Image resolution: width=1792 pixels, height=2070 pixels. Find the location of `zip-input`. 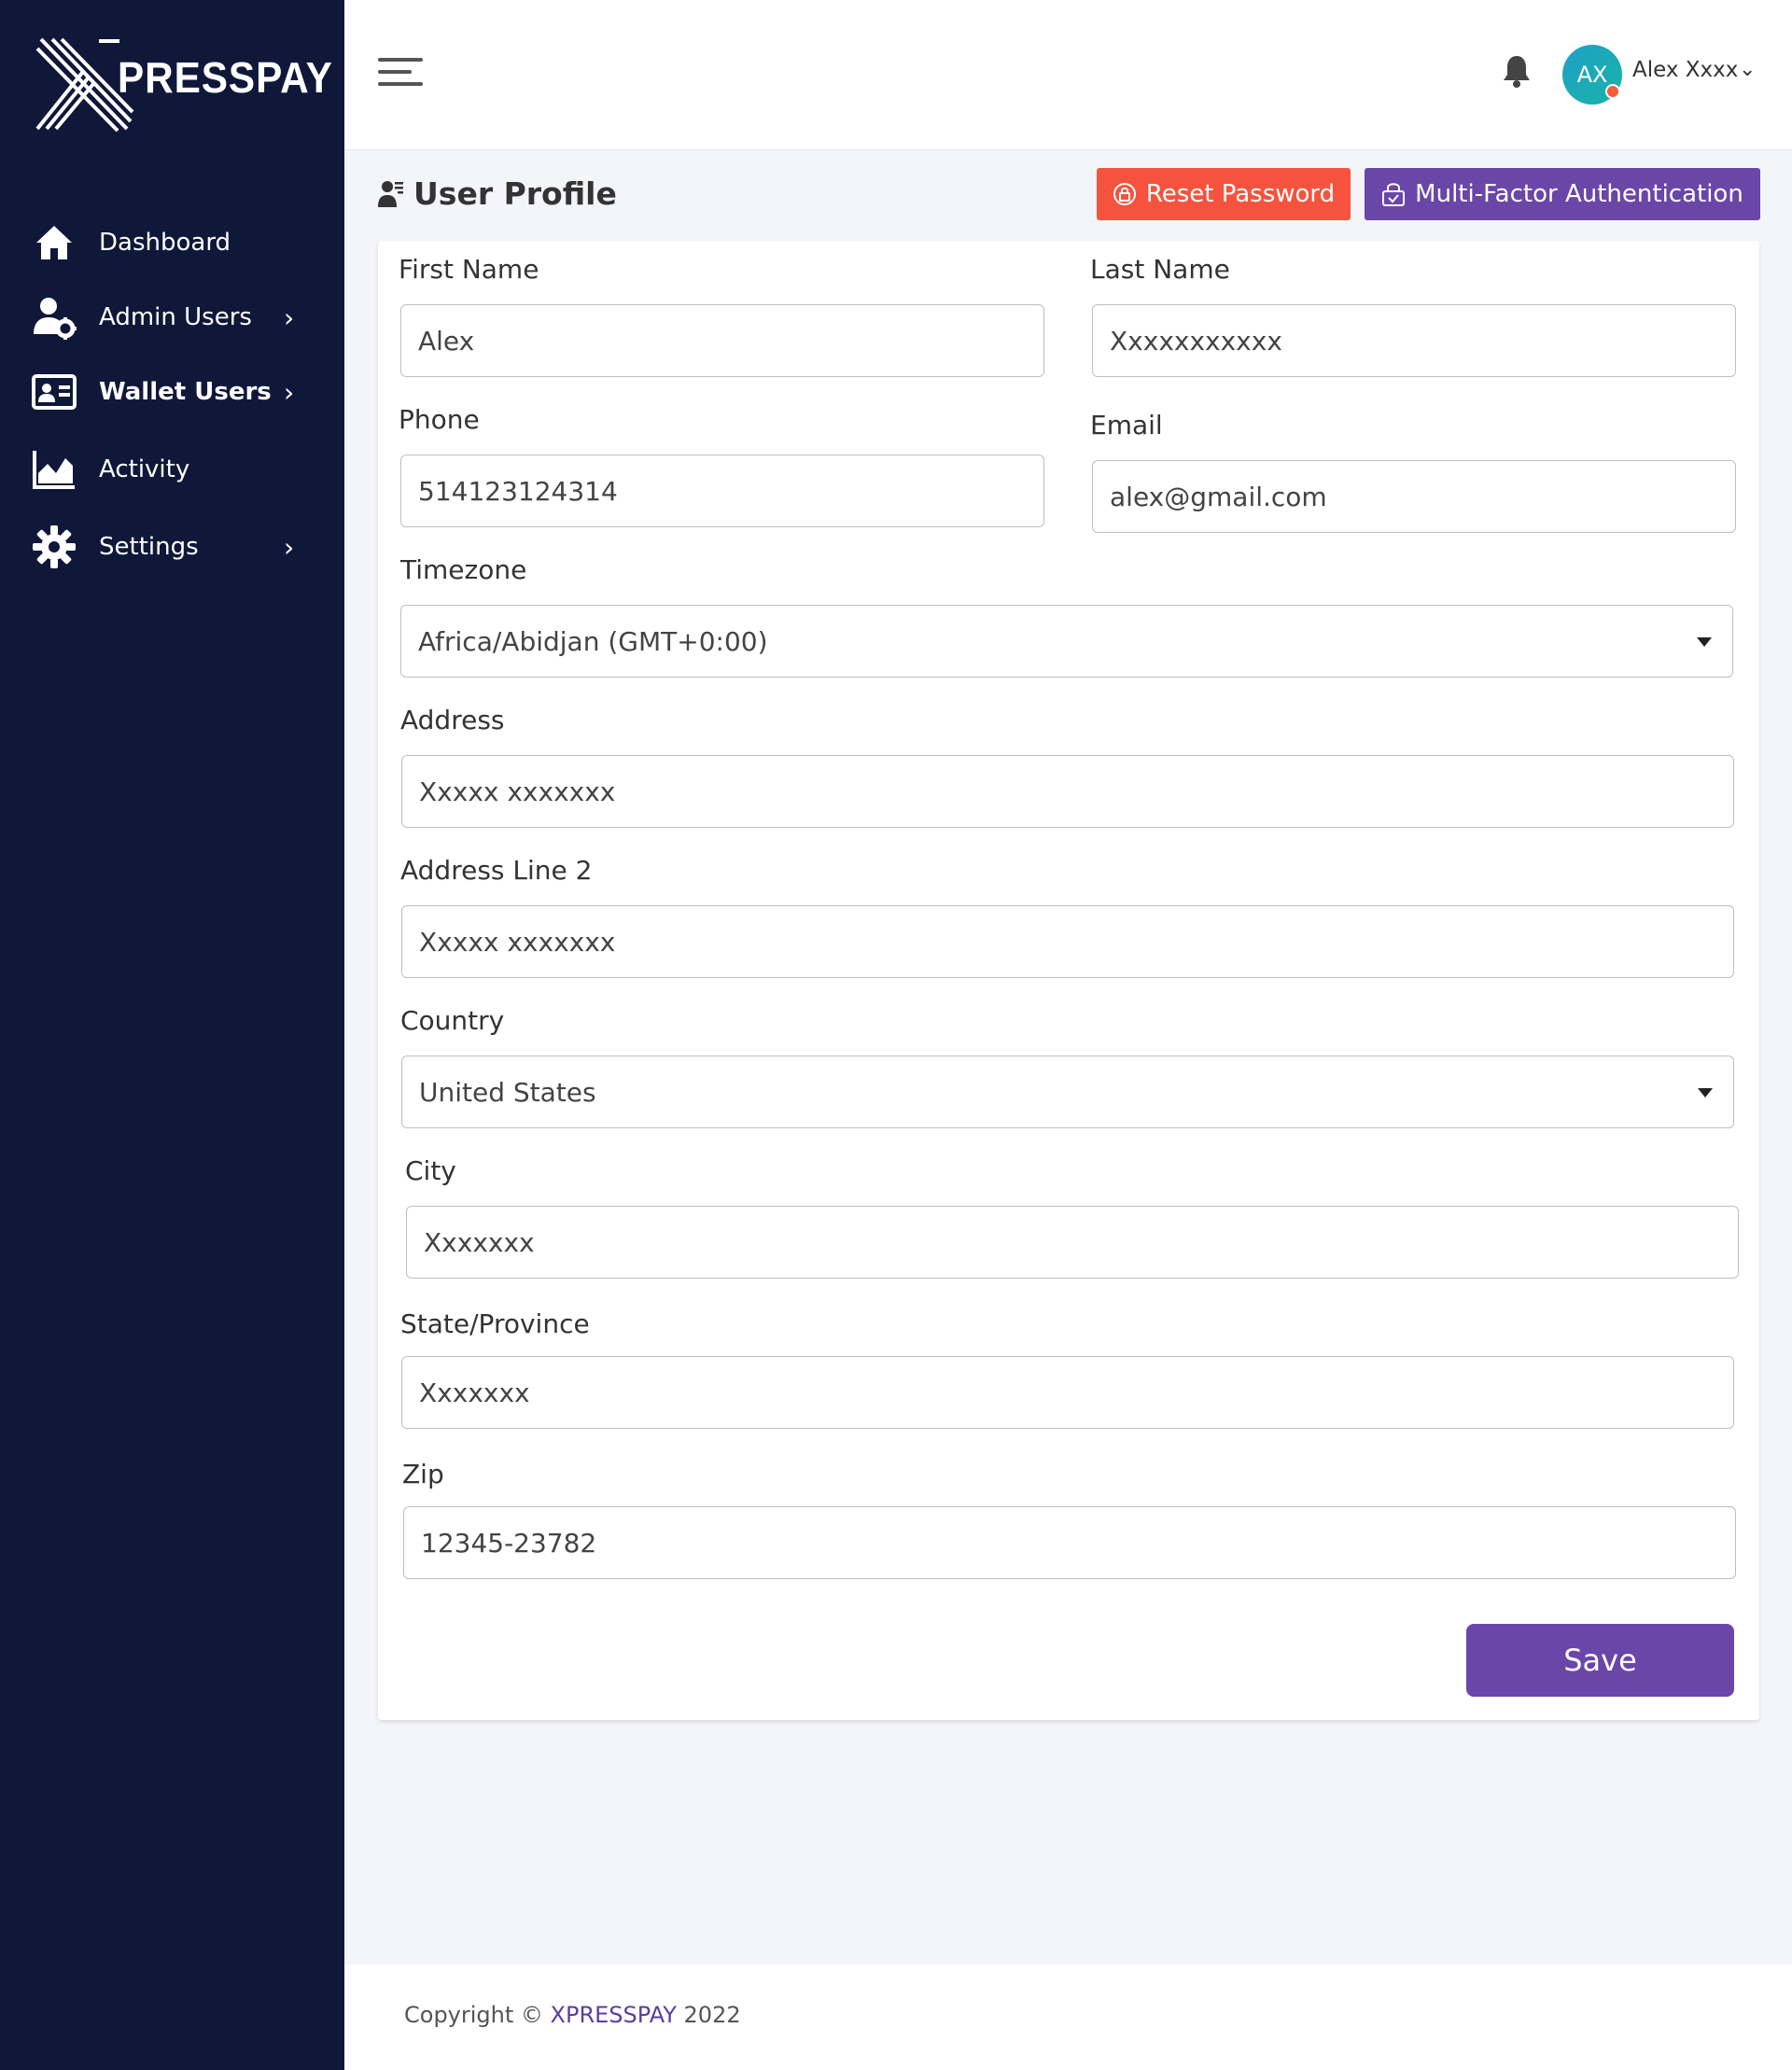

zip-input is located at coordinates (1069, 1542).